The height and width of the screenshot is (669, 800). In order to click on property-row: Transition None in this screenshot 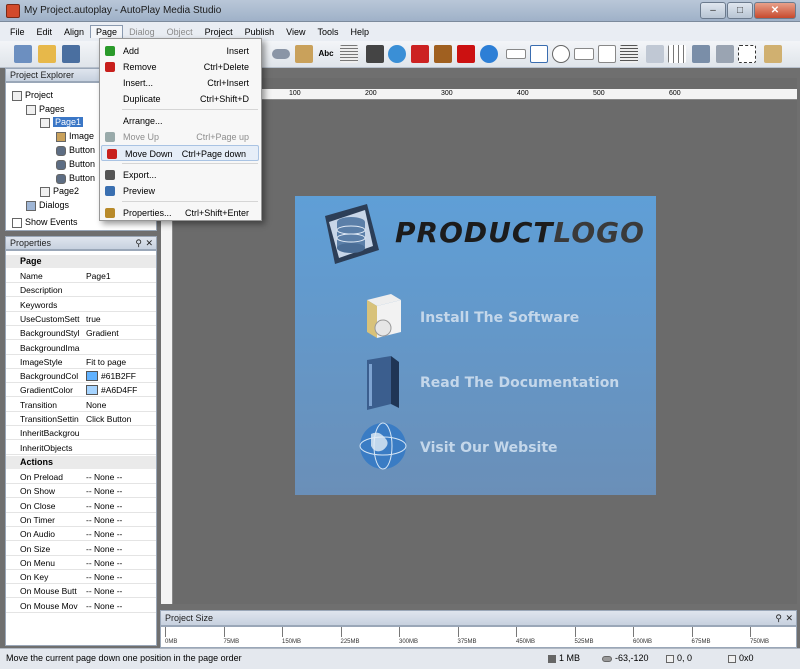, I will do `click(81, 405)`.